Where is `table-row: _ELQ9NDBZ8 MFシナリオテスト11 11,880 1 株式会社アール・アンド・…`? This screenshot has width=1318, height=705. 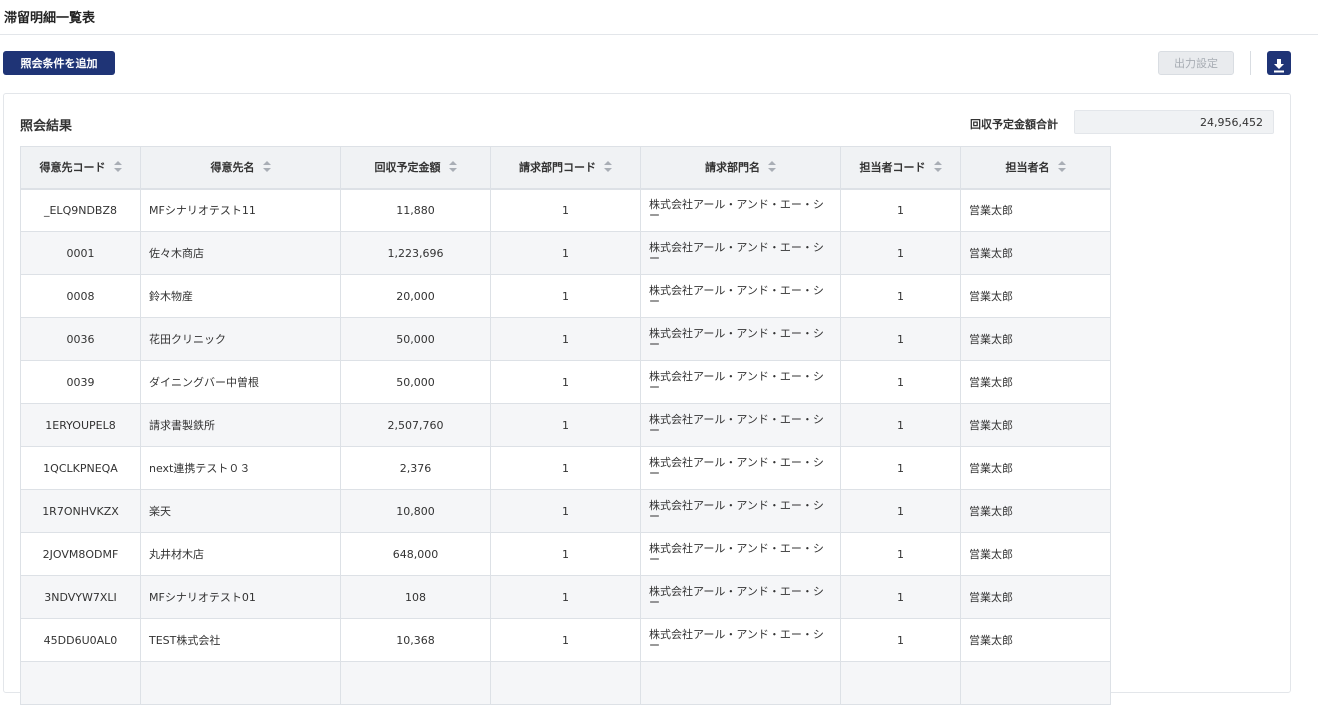 table-row: _ELQ9NDBZ8 MFシナリオテスト11 11,880 1 株式会社アール・アンド・… is located at coordinates (565, 210).